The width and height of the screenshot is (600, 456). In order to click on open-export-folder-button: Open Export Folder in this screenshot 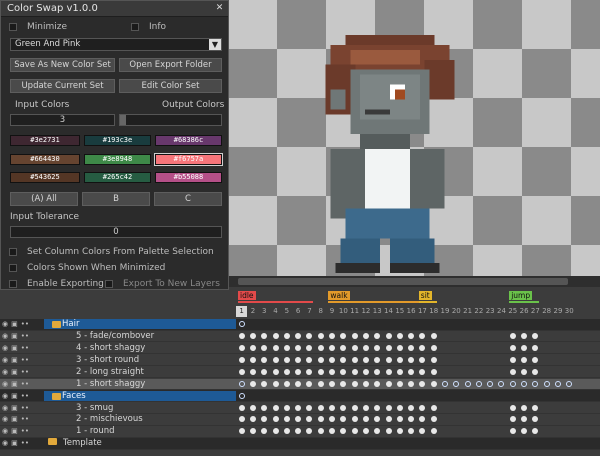, I will do `click(170, 65)`.